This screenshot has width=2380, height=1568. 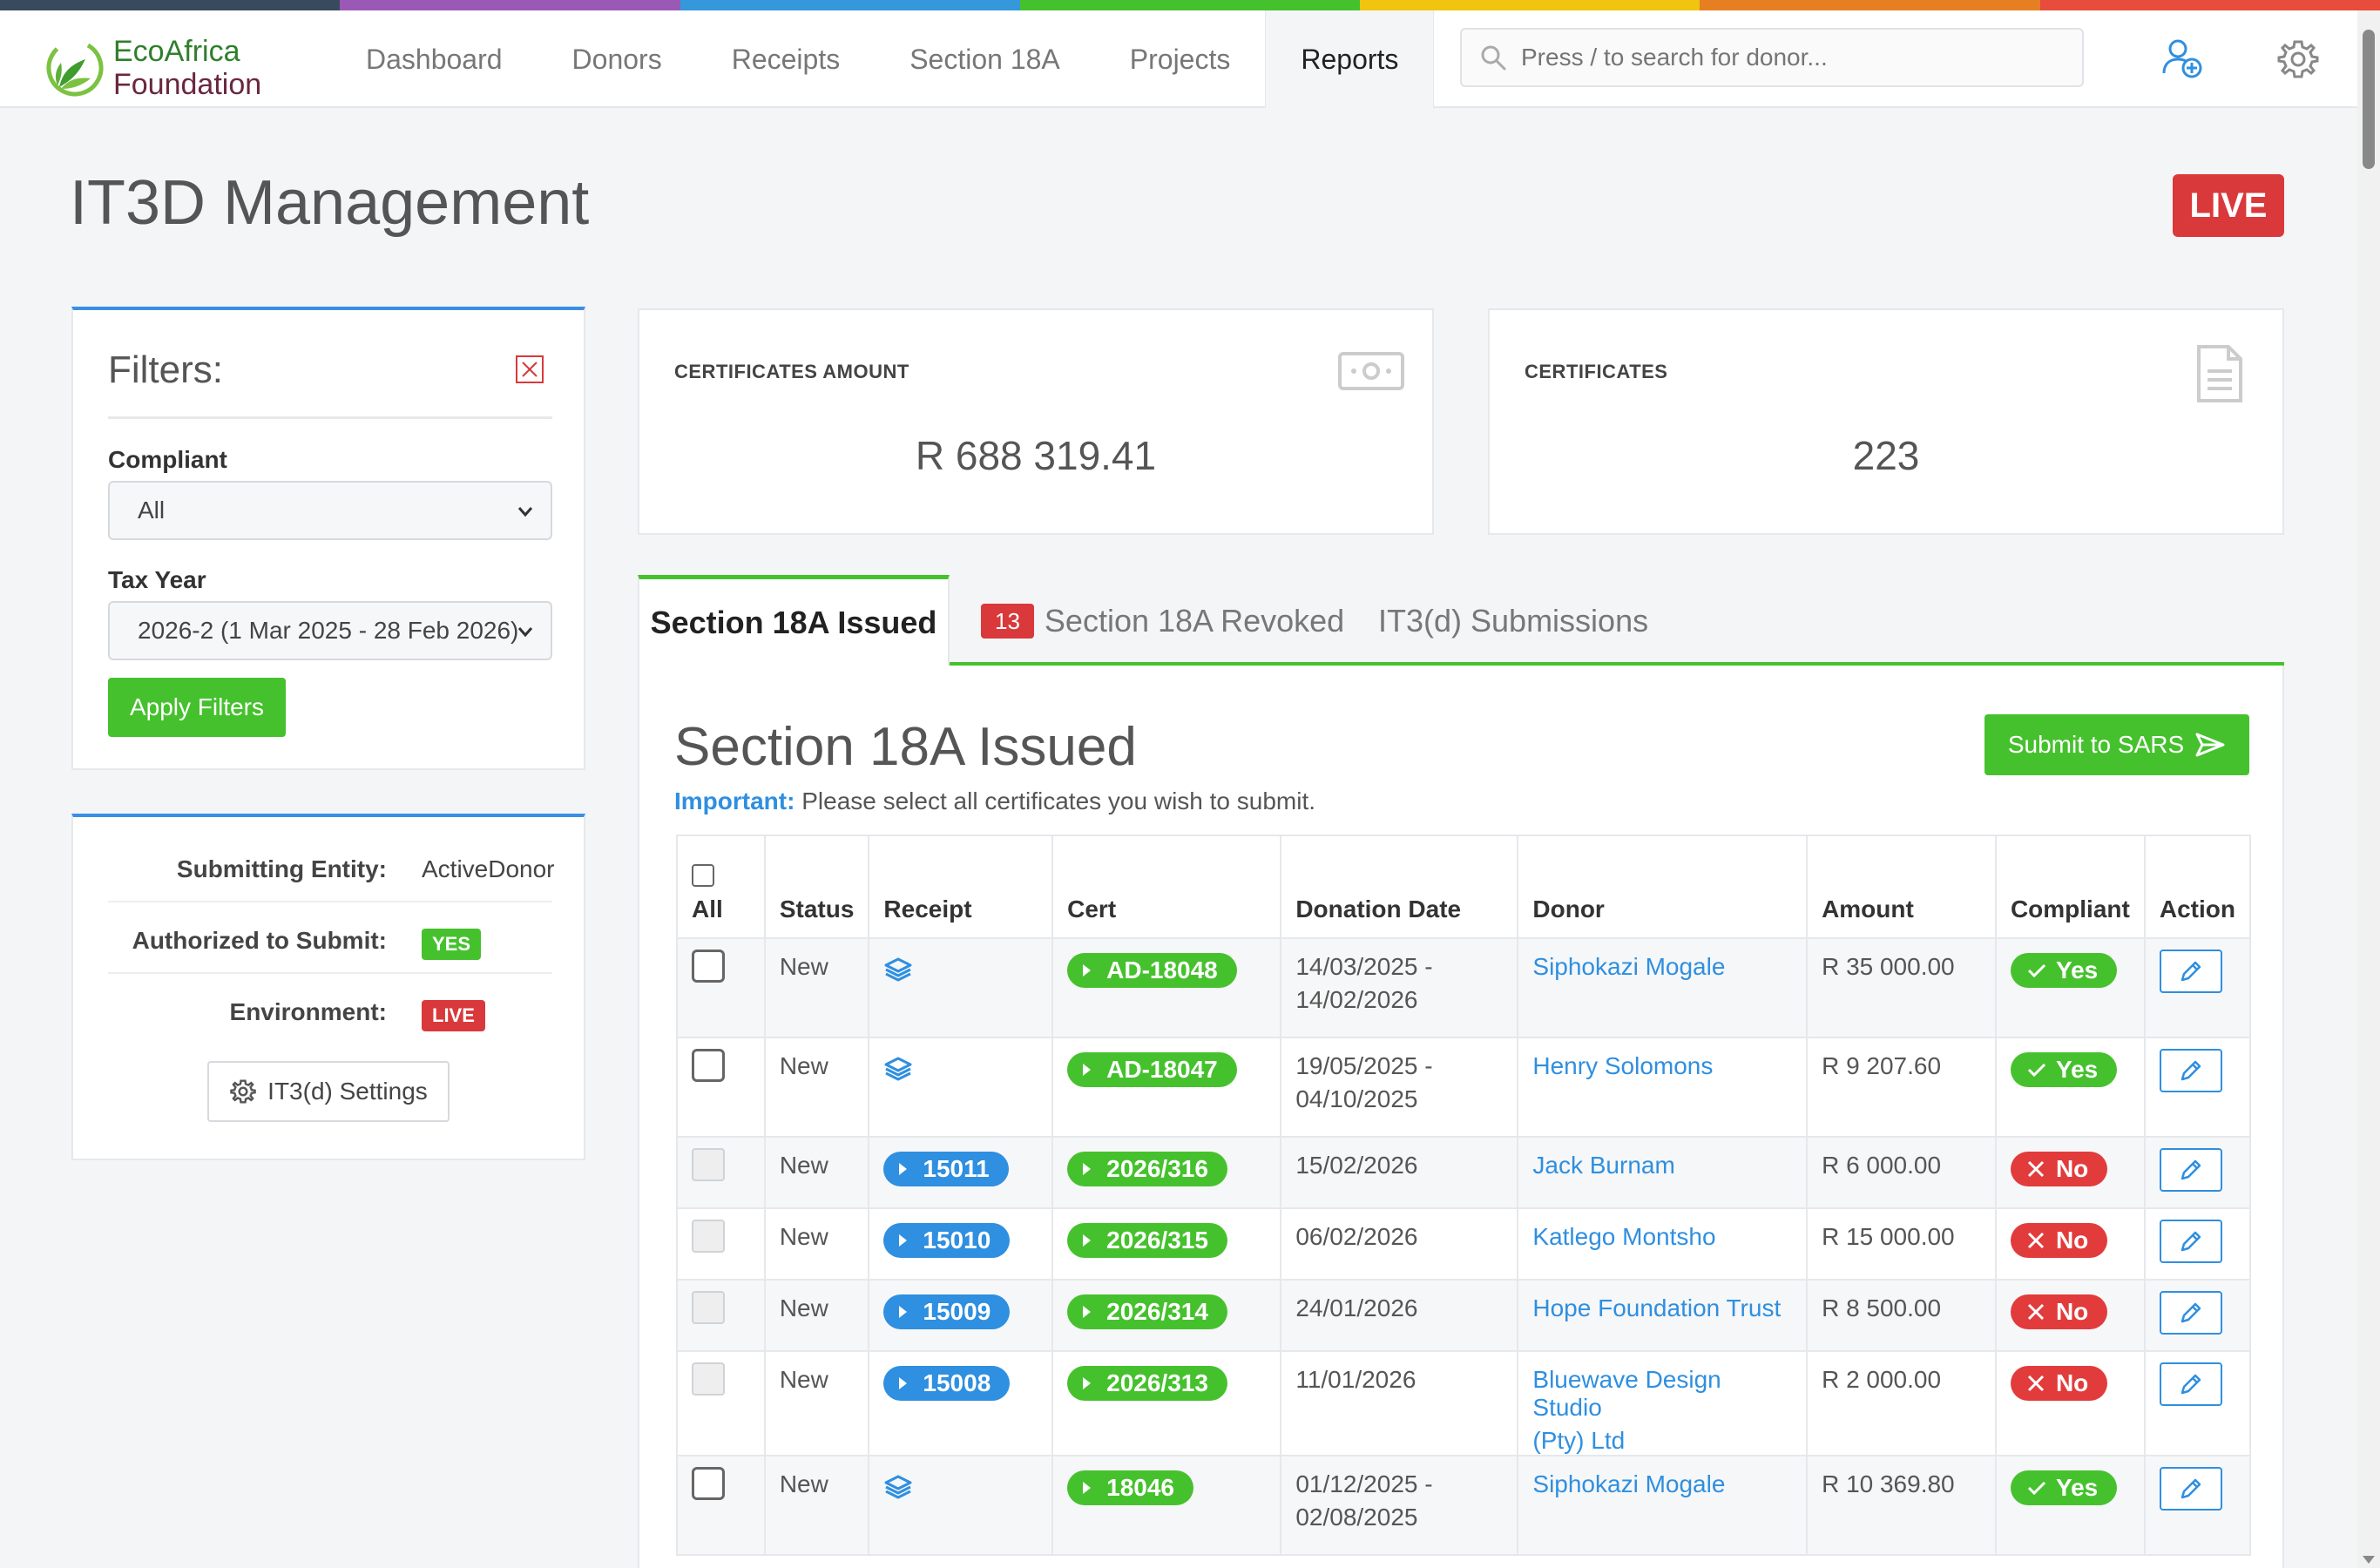 What do you see at coordinates (1901, 987) in the screenshot?
I see `amount-cell: R 35 000.00` at bounding box center [1901, 987].